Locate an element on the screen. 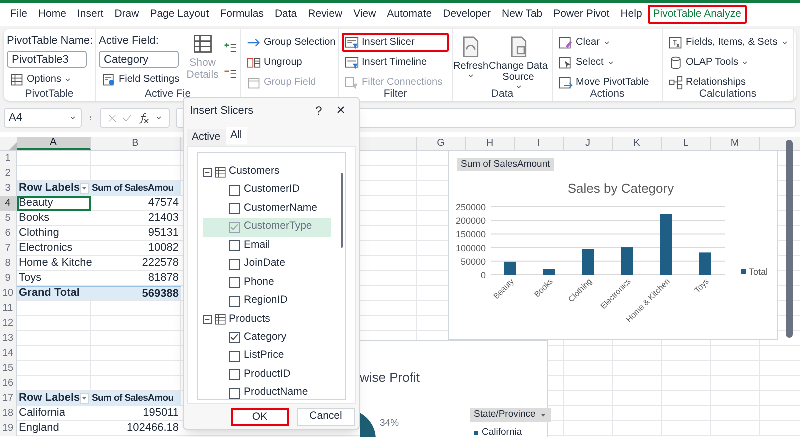  axis-label: 50000 is located at coordinates (473, 261).